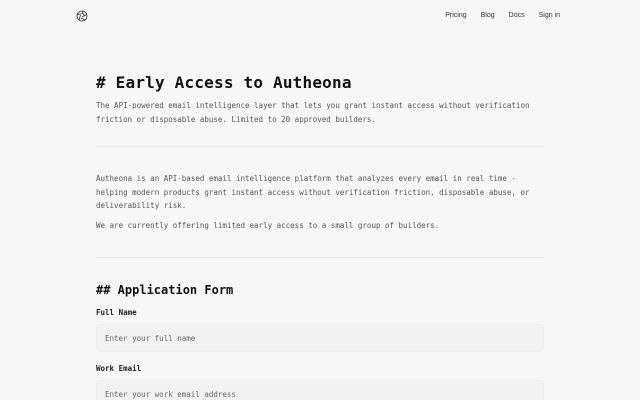 This screenshot has width=640, height=400. I want to click on full-name-field: Full Name, so click(320, 330).